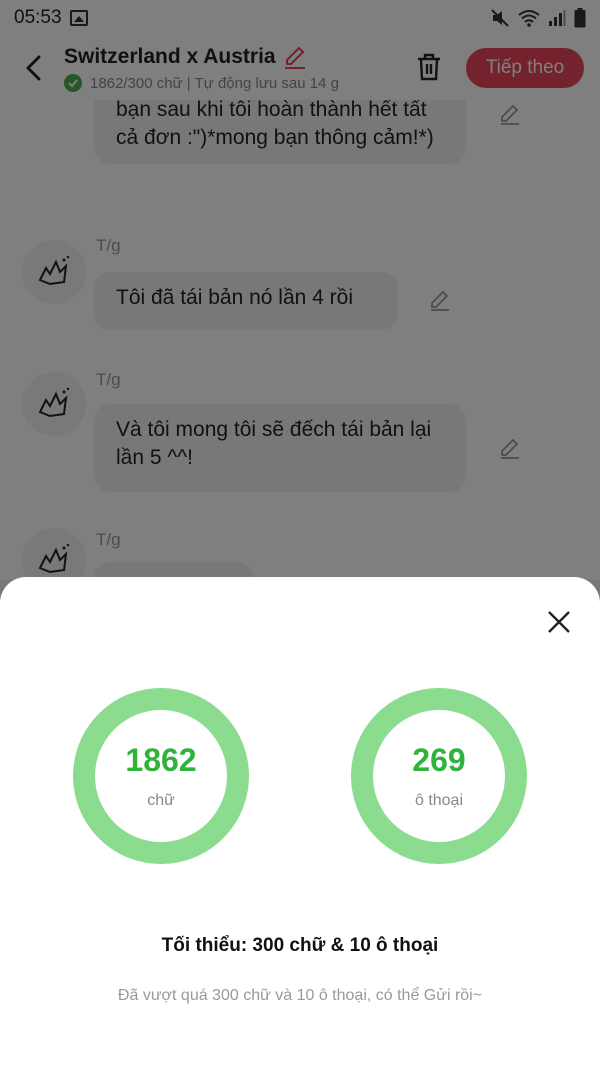 The image size is (600, 1067). What do you see at coordinates (161, 760) in the screenshot?
I see `word-count-value: 1862` at bounding box center [161, 760].